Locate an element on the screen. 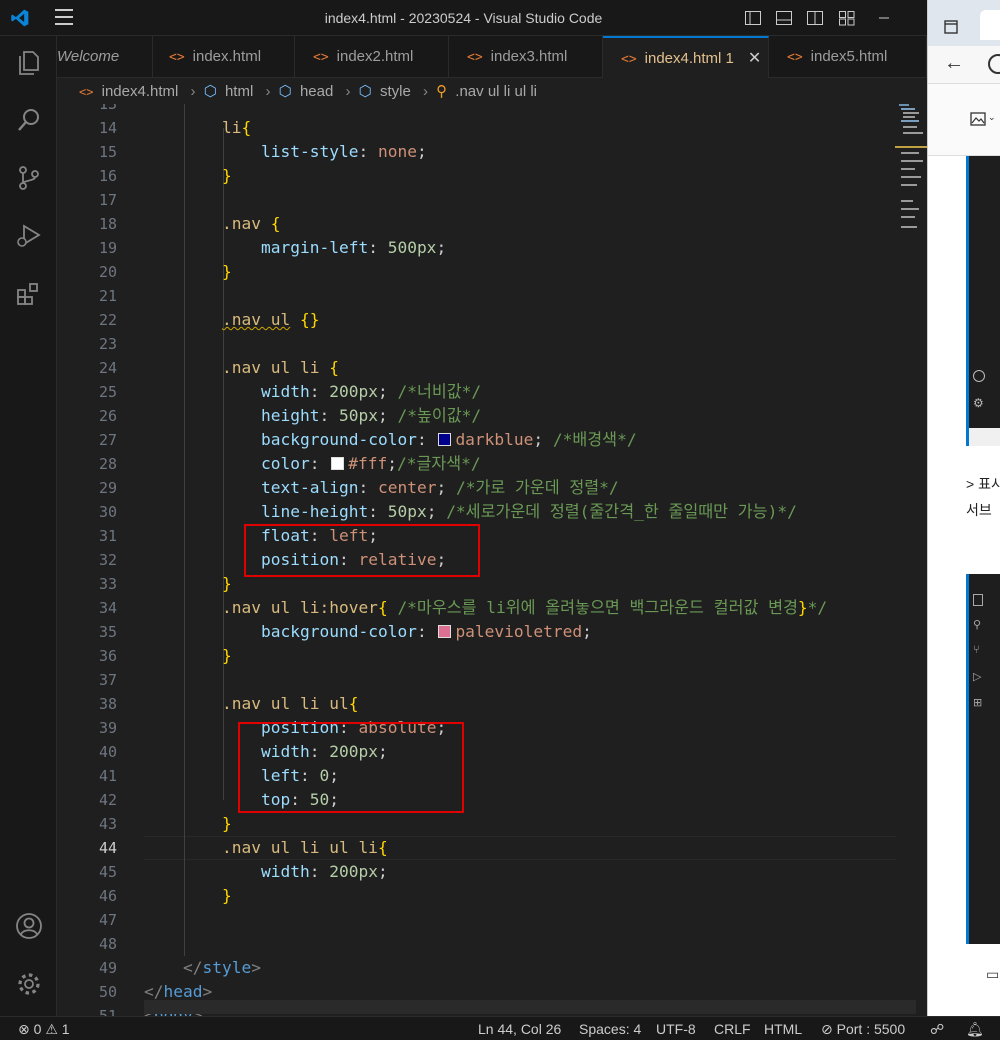 This screenshot has width=1000, height=1040. line-number: 42 is located at coordinates (107, 800).